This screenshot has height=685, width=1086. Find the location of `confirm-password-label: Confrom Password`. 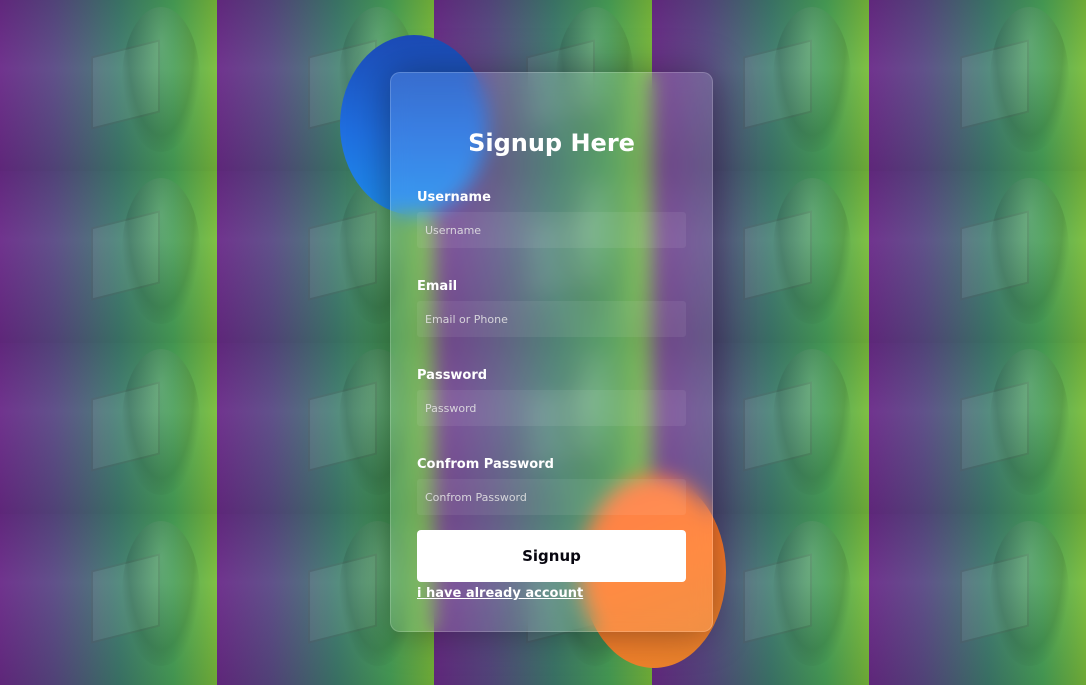

confirm-password-label: Confrom Password is located at coordinates (485, 464).